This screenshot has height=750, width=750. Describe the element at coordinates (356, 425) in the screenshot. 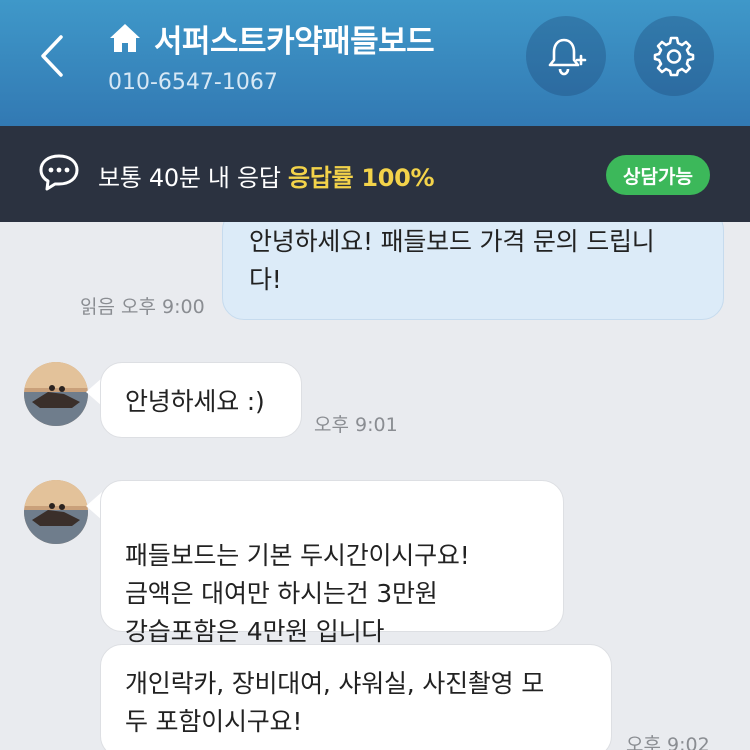

I see `message-time: 오후 9:01` at that location.